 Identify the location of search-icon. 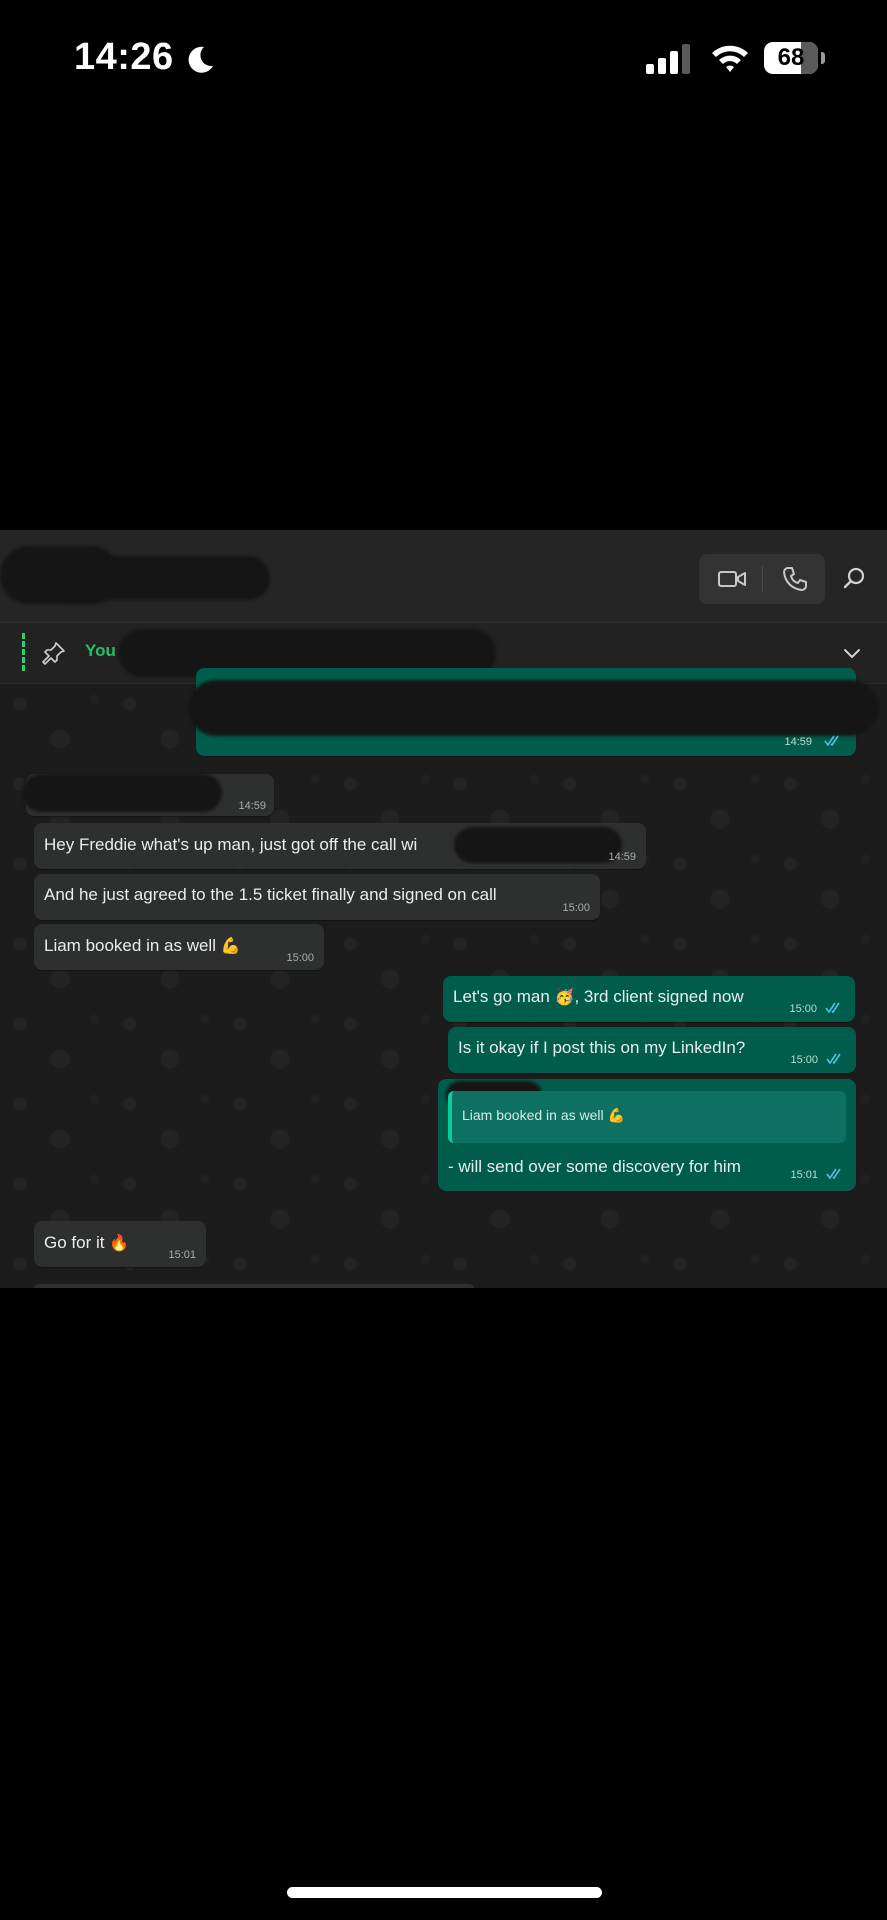
(854, 578).